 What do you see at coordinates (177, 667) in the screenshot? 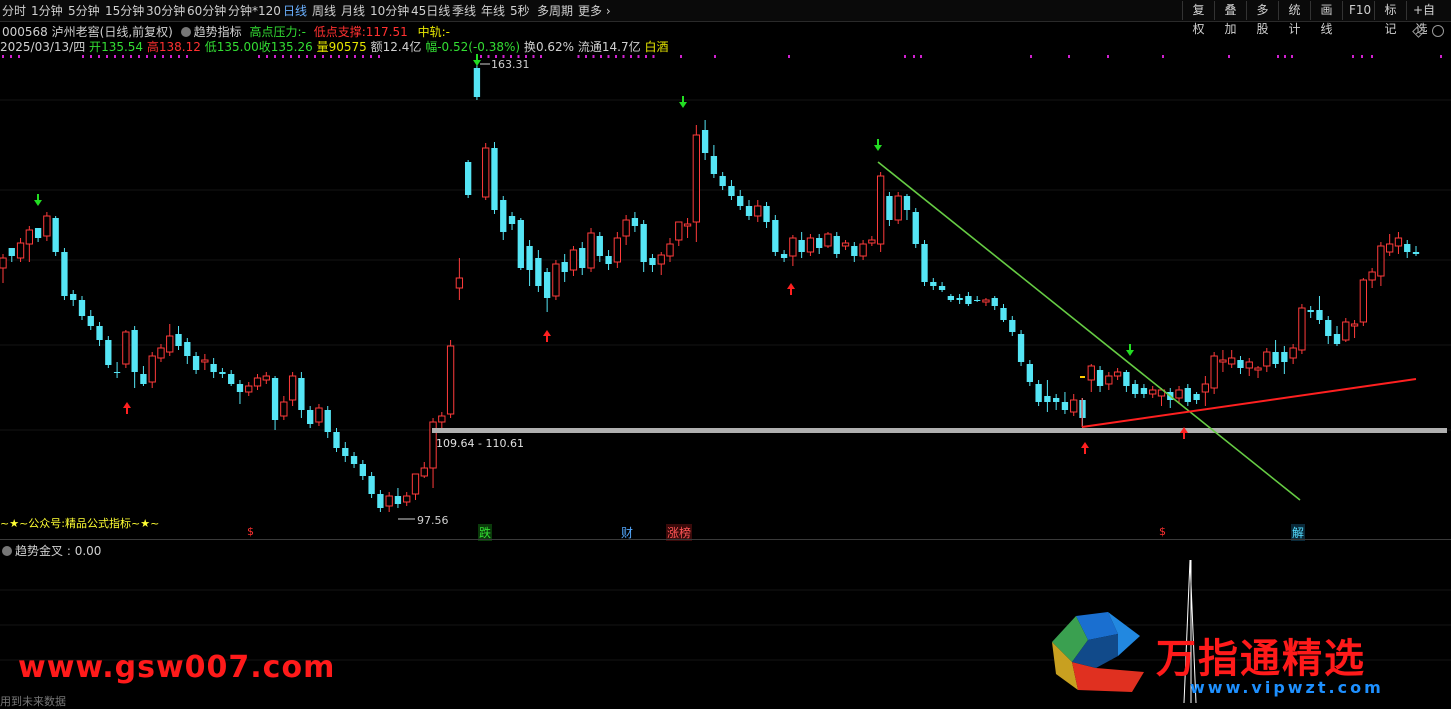
I see `watermark-url-left: www.gsw007.com` at bounding box center [177, 667].